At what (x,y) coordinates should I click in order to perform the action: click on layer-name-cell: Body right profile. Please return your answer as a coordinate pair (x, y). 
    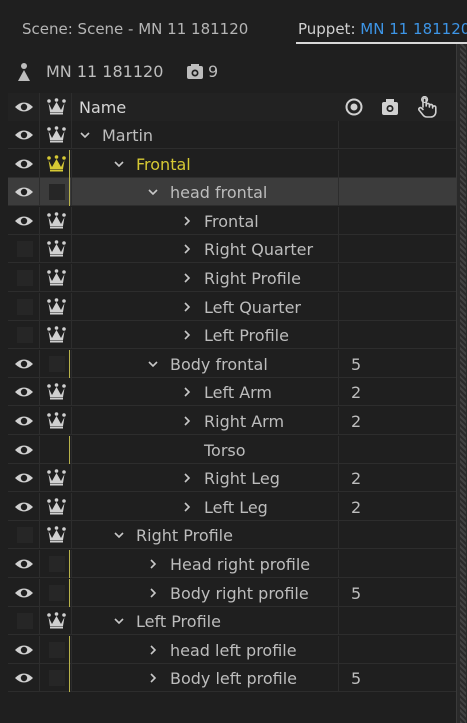
    Looking at the image, I should click on (205, 592).